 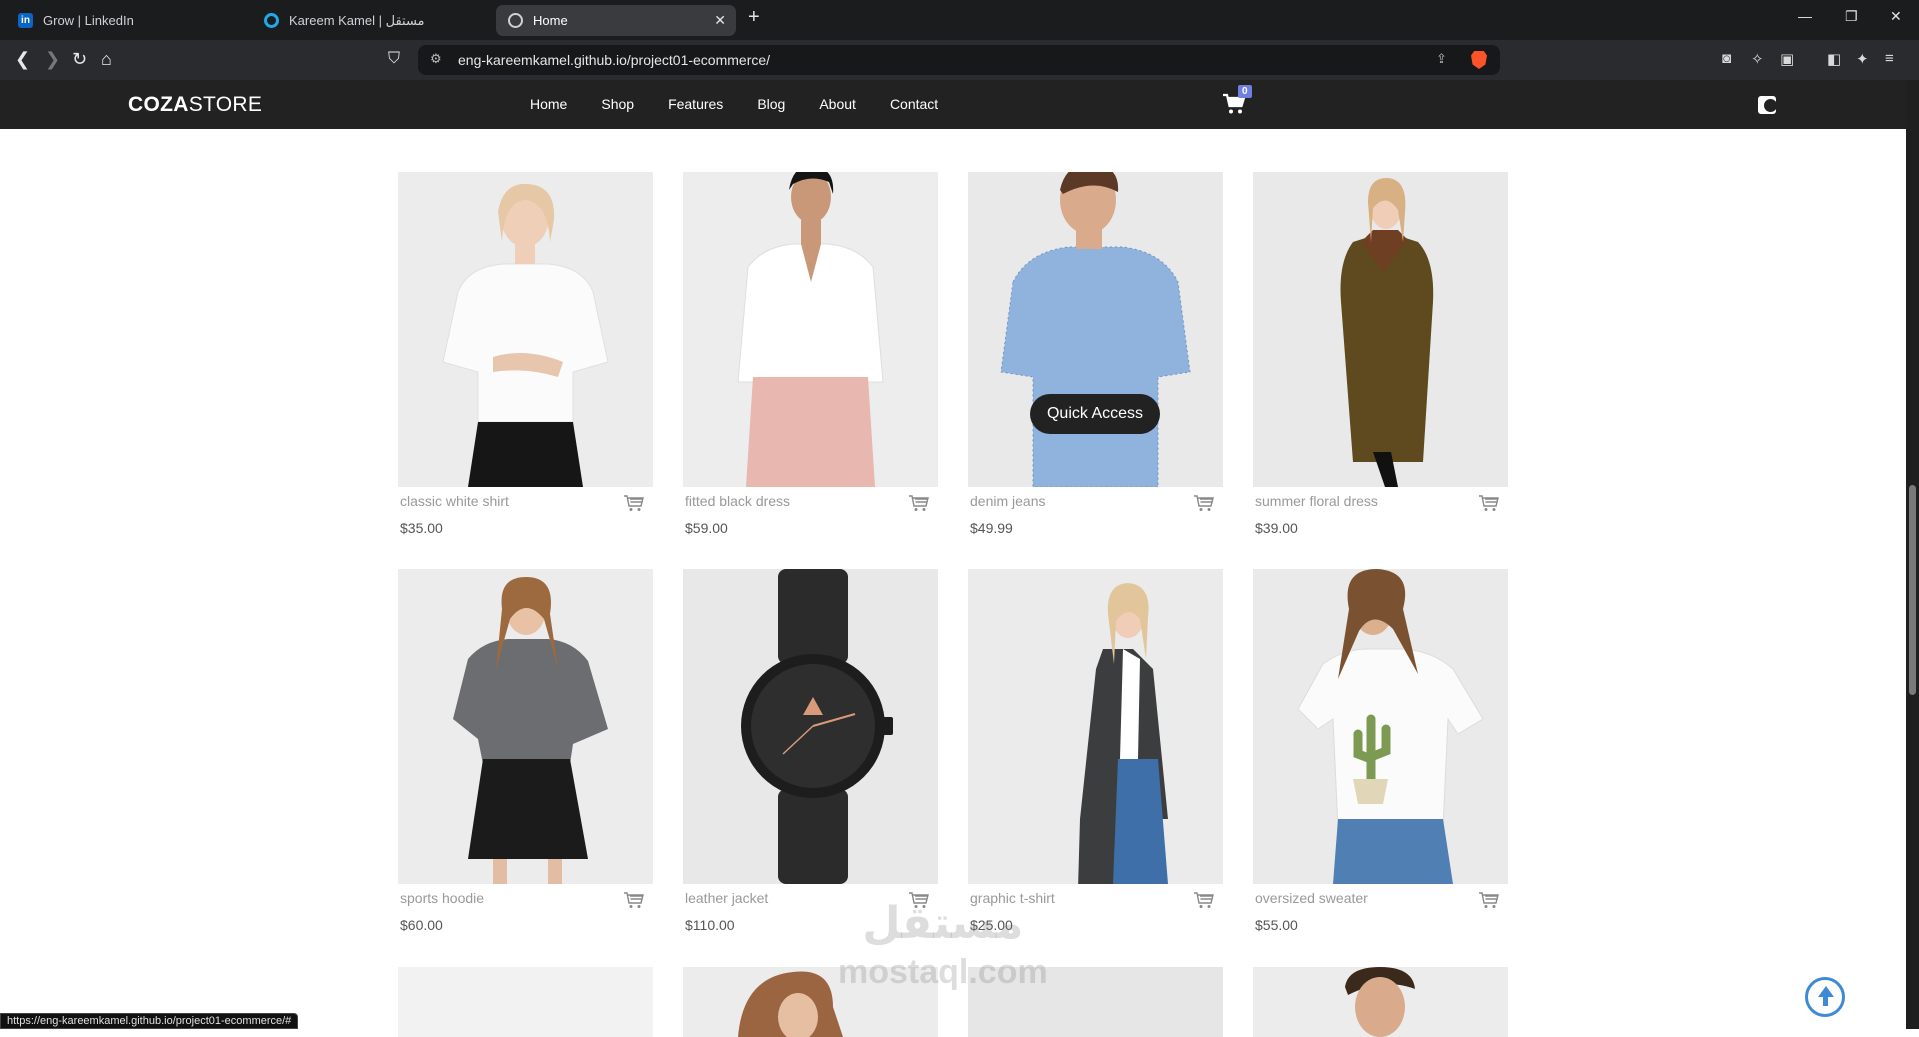 I want to click on product-price: $35.00, so click(x=421, y=528).